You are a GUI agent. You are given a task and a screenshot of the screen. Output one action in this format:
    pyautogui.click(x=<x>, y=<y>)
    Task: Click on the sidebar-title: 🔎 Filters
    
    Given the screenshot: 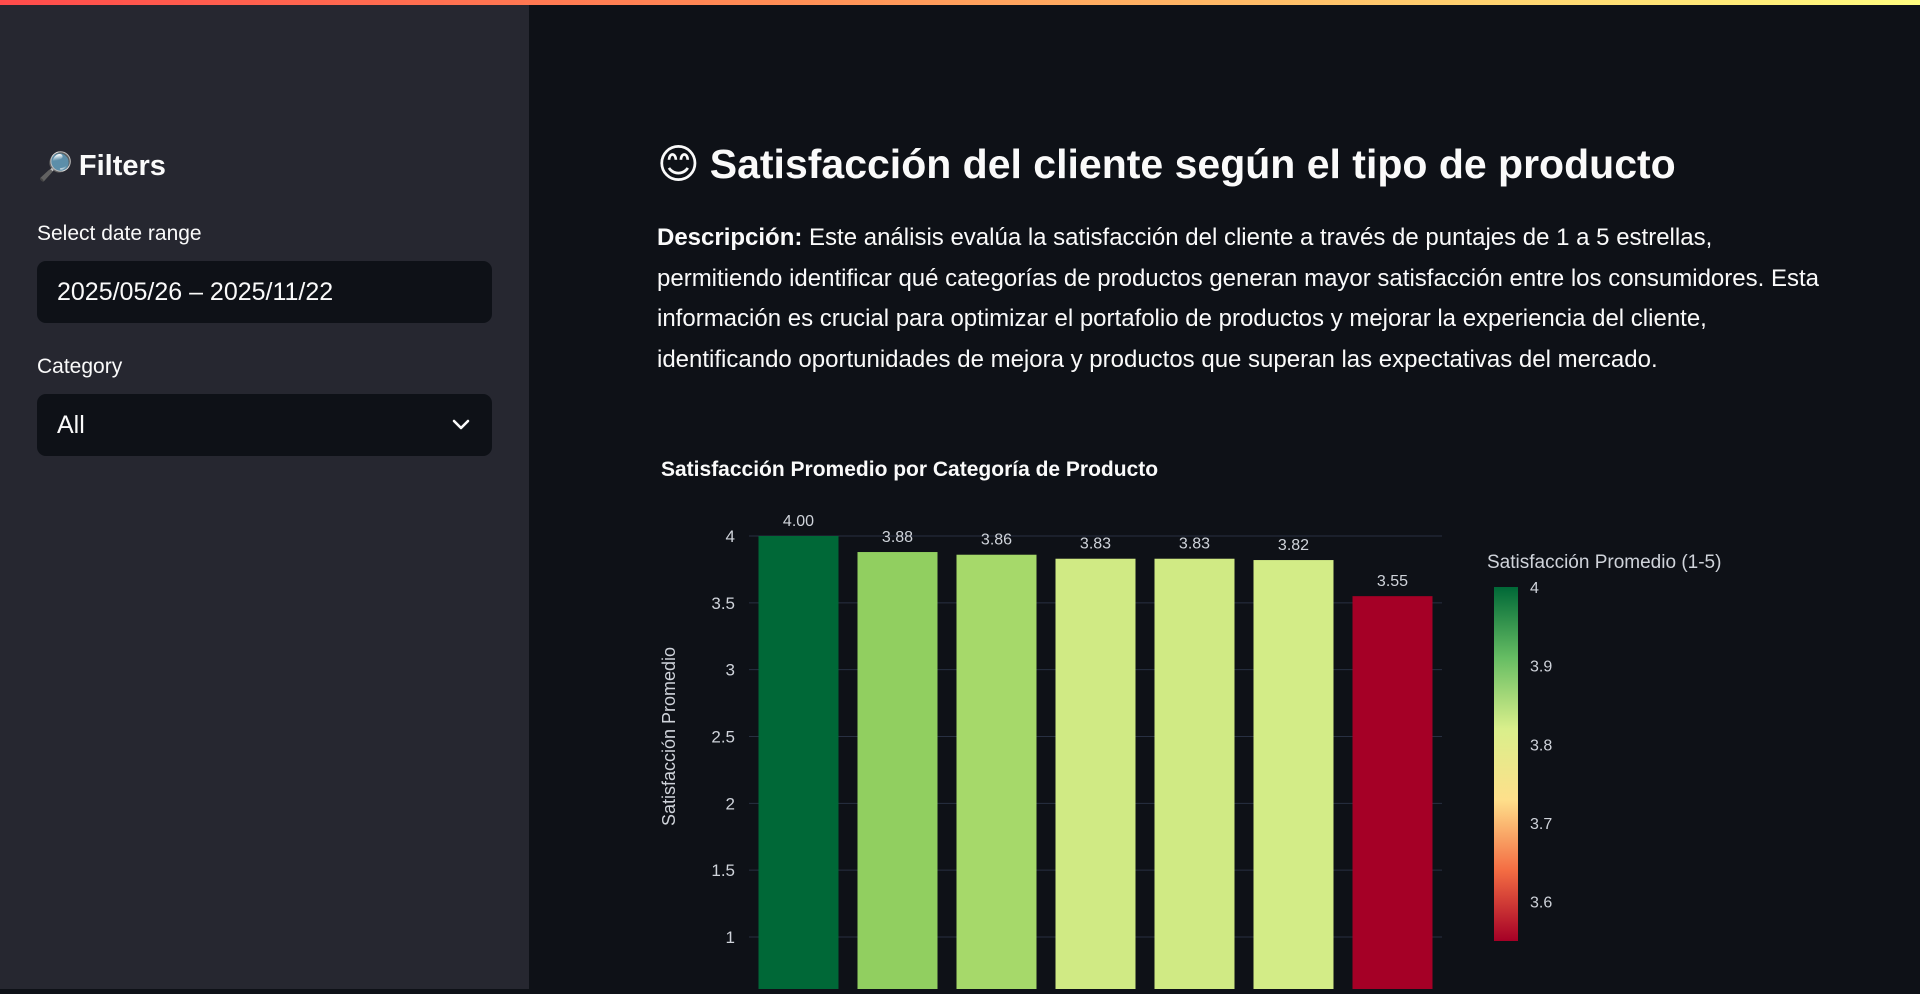 What is the action you would take?
    pyautogui.click(x=102, y=166)
    